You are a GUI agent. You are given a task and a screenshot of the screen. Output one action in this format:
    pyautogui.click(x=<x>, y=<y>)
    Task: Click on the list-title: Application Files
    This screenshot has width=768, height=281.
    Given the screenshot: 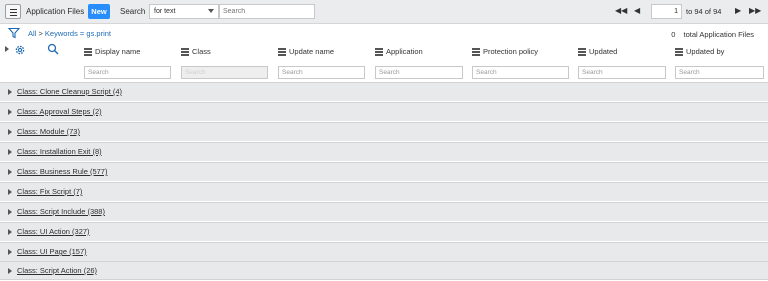 What is the action you would take?
    pyautogui.click(x=55, y=11)
    